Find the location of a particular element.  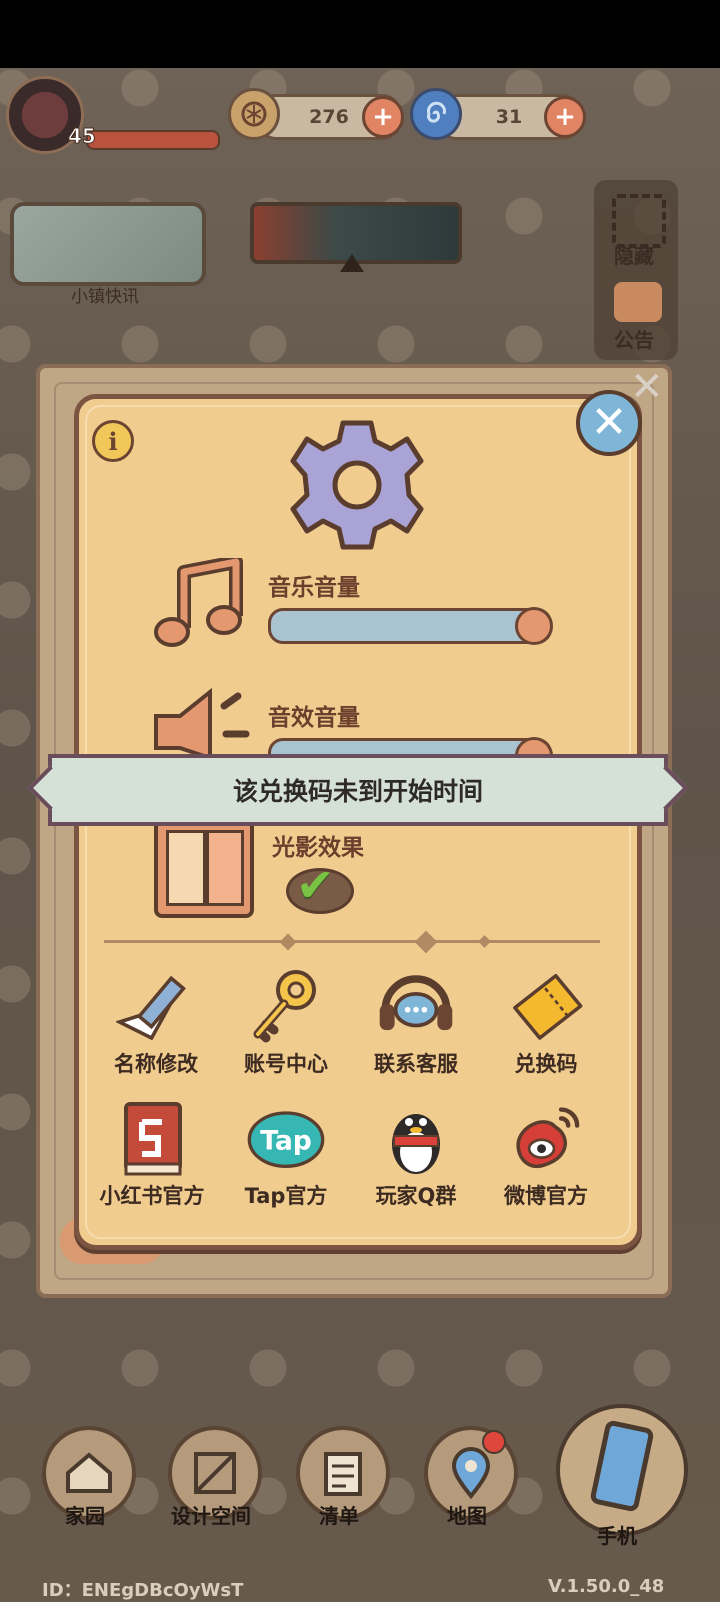

book-icon is located at coordinates (152, 1138).